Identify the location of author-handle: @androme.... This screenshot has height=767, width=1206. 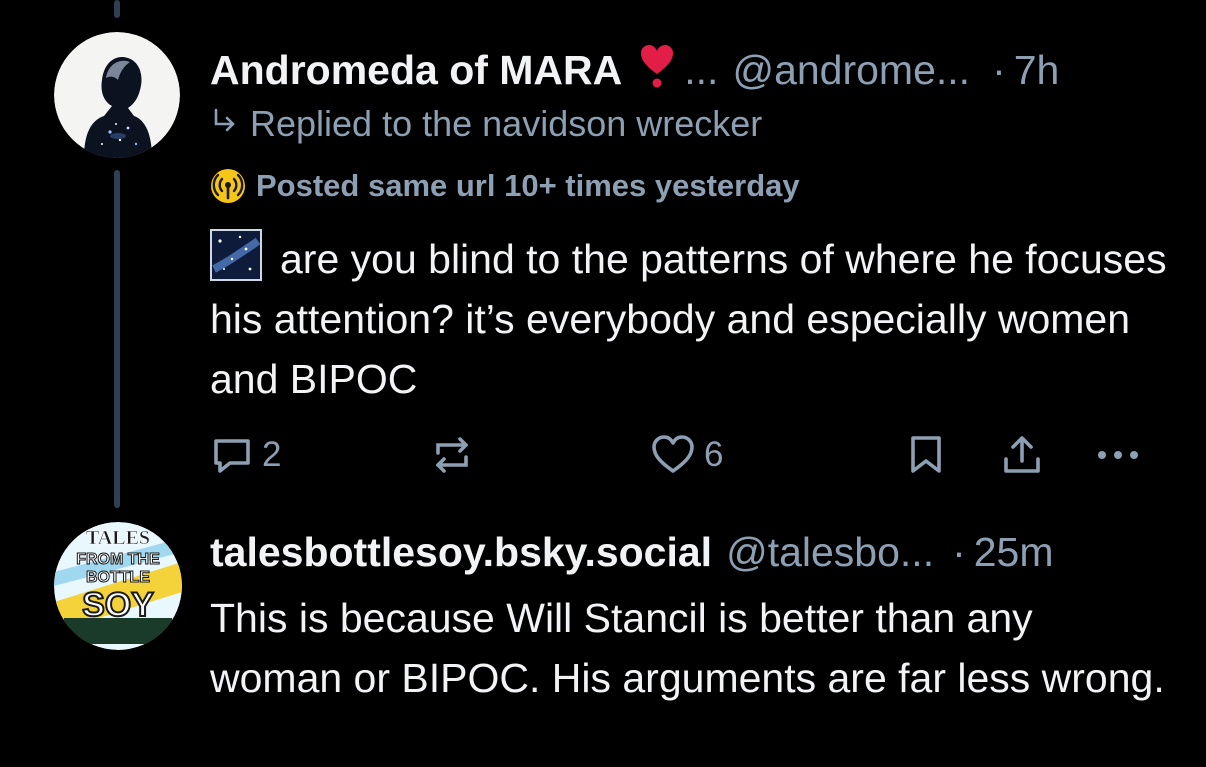
(851, 70).